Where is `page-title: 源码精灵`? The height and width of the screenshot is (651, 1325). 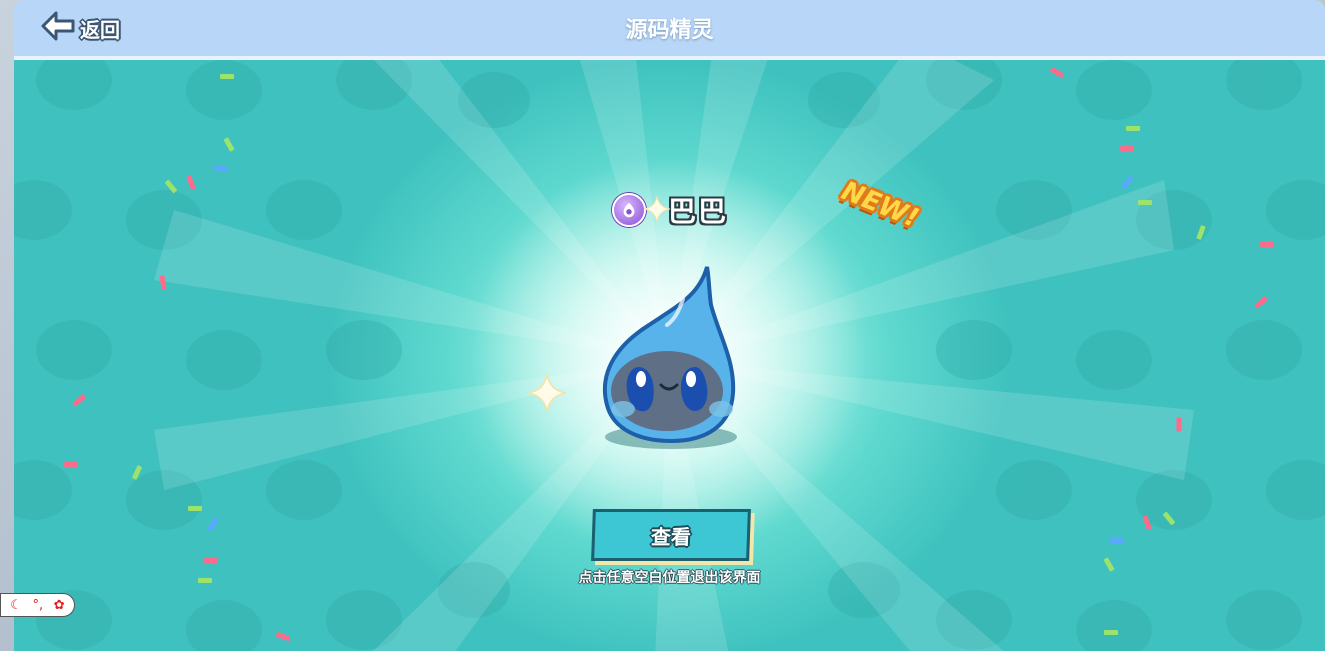 page-title: 源码精灵 is located at coordinates (669, 30).